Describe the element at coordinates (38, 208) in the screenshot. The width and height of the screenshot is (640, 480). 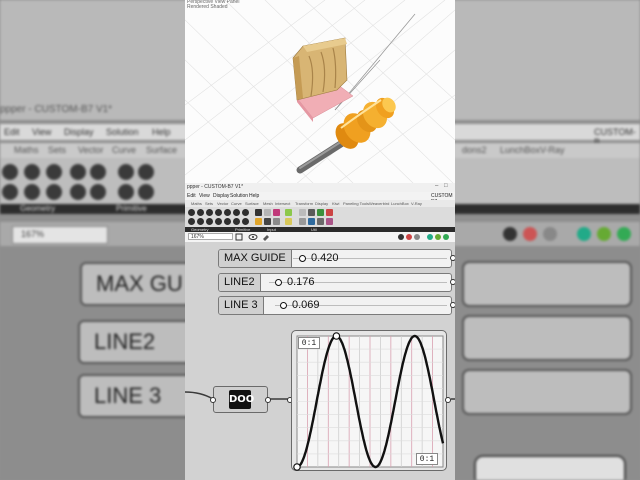
I see `background-category-geometry: Geometry` at that location.